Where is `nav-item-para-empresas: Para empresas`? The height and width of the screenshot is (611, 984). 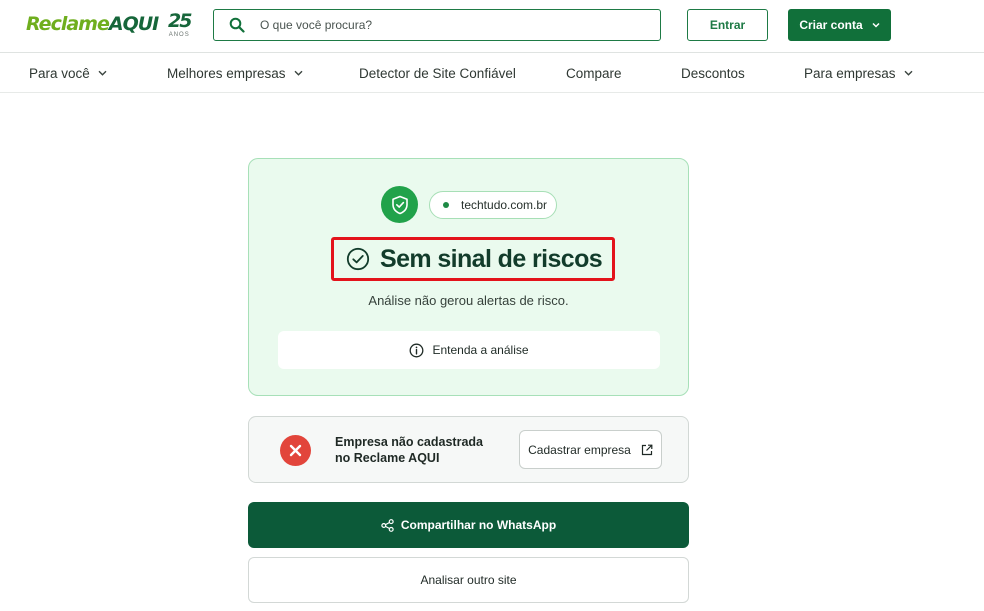 nav-item-para-empresas: Para empresas is located at coordinates (858, 73).